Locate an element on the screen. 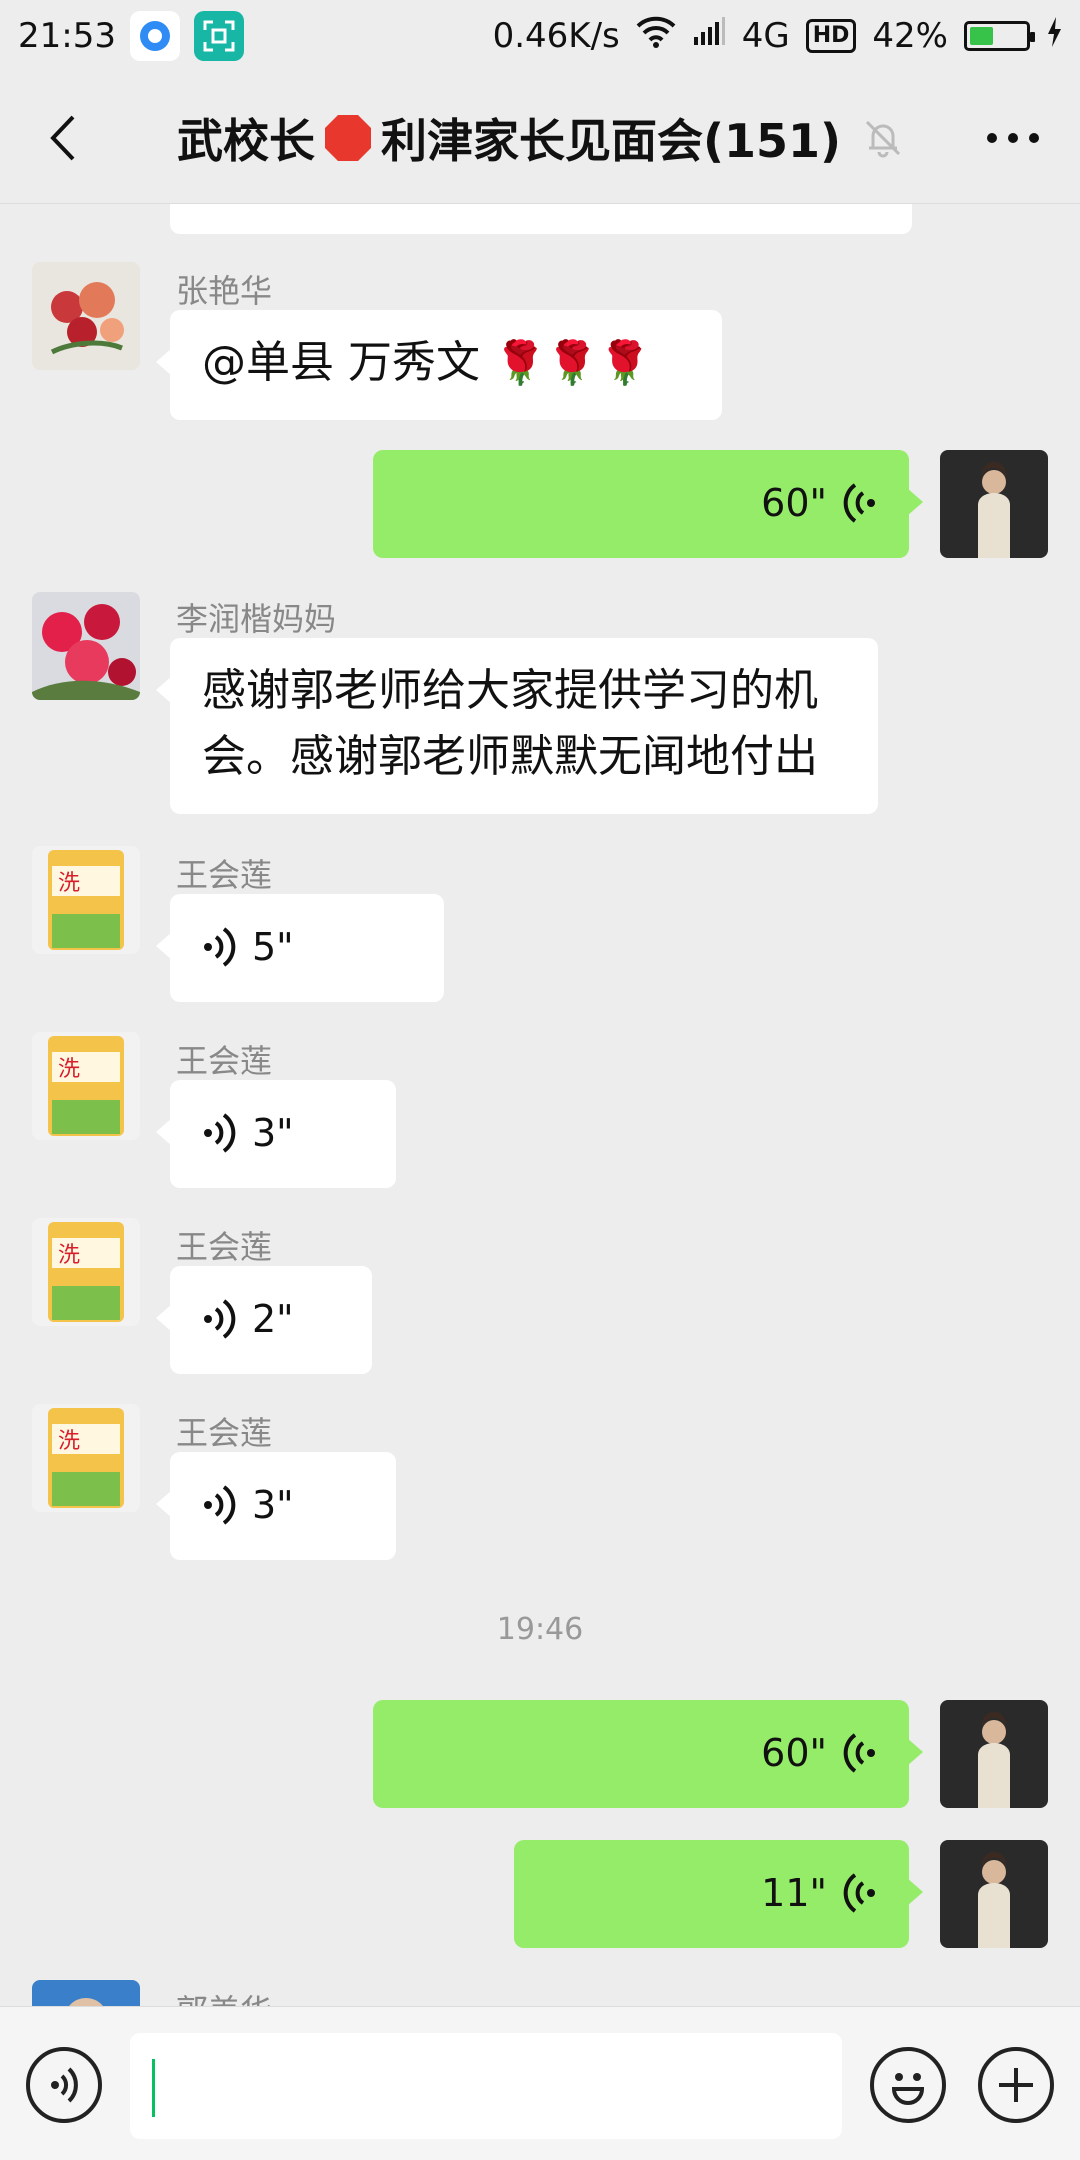 The height and width of the screenshot is (2160, 1080). voice-mode-button is located at coordinates (64, 2085).